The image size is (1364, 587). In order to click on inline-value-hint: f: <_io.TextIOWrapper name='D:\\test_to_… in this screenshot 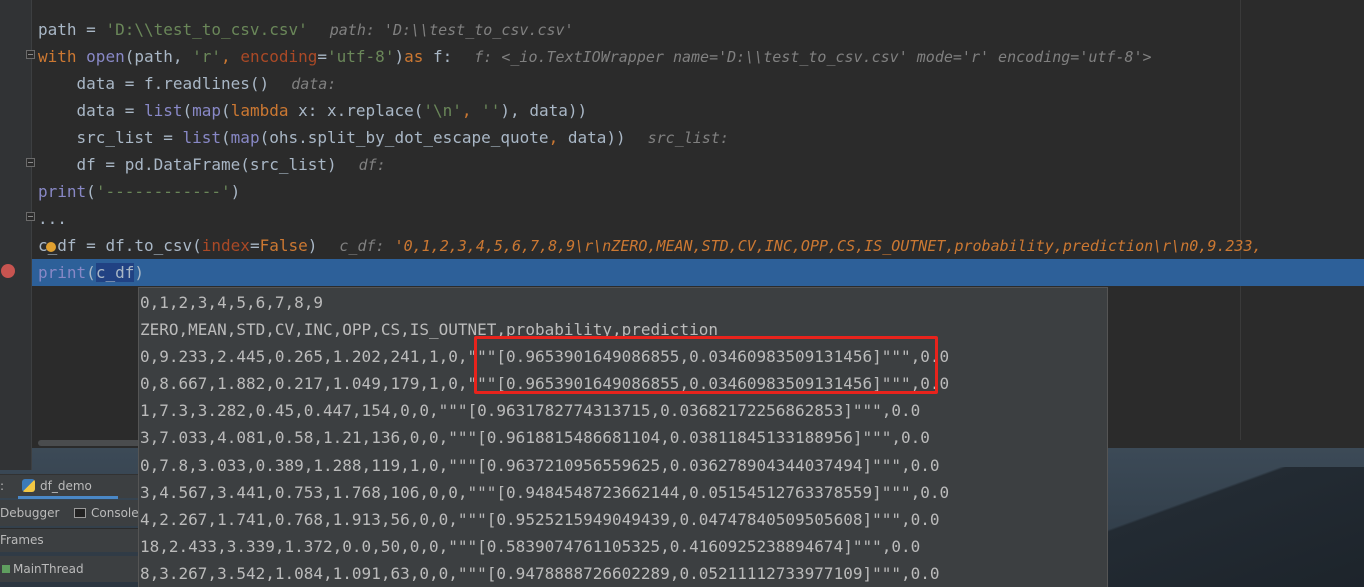, I will do `click(813, 57)`.